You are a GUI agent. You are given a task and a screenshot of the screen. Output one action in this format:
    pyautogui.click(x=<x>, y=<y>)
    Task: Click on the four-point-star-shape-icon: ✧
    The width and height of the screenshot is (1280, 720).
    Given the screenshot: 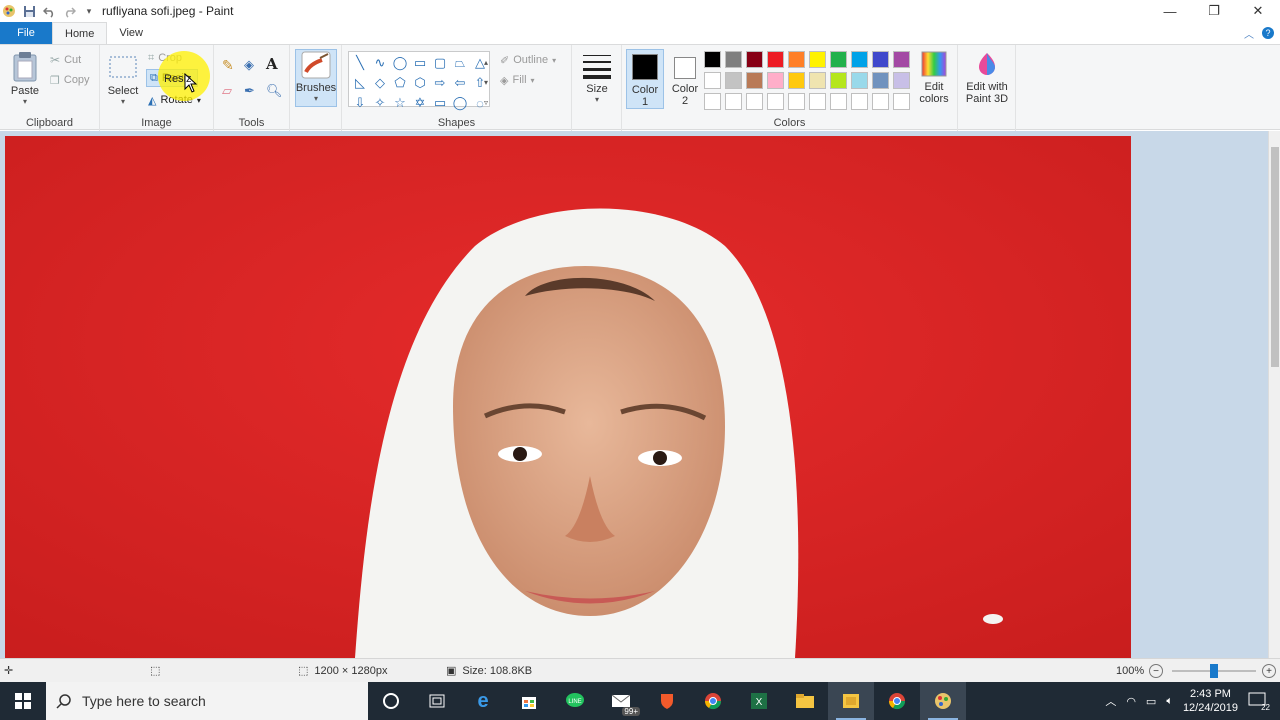 What is the action you would take?
    pyautogui.click(x=380, y=103)
    